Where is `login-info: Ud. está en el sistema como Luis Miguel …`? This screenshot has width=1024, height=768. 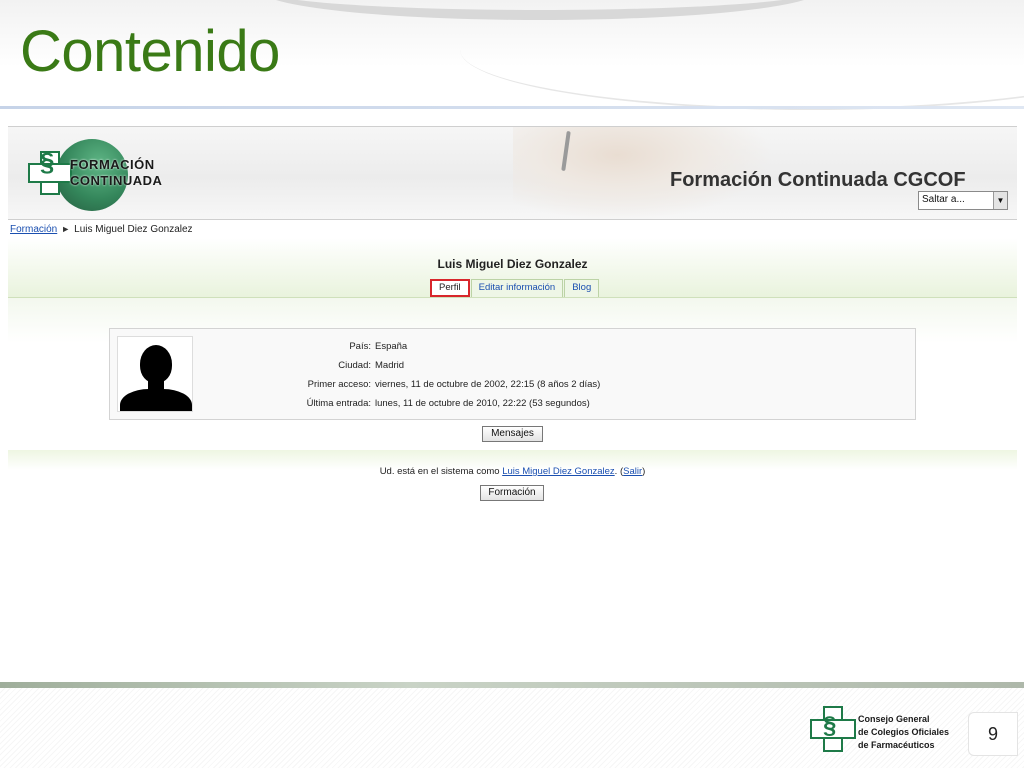
login-info: Ud. está en el sistema como Luis Miguel … is located at coordinates (512, 471).